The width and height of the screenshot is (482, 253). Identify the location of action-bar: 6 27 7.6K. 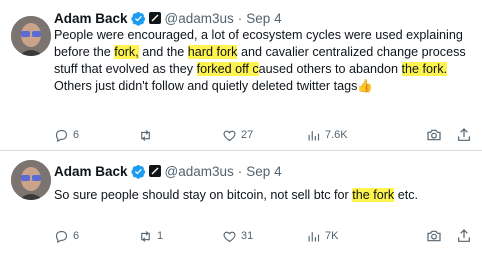
(263, 135).